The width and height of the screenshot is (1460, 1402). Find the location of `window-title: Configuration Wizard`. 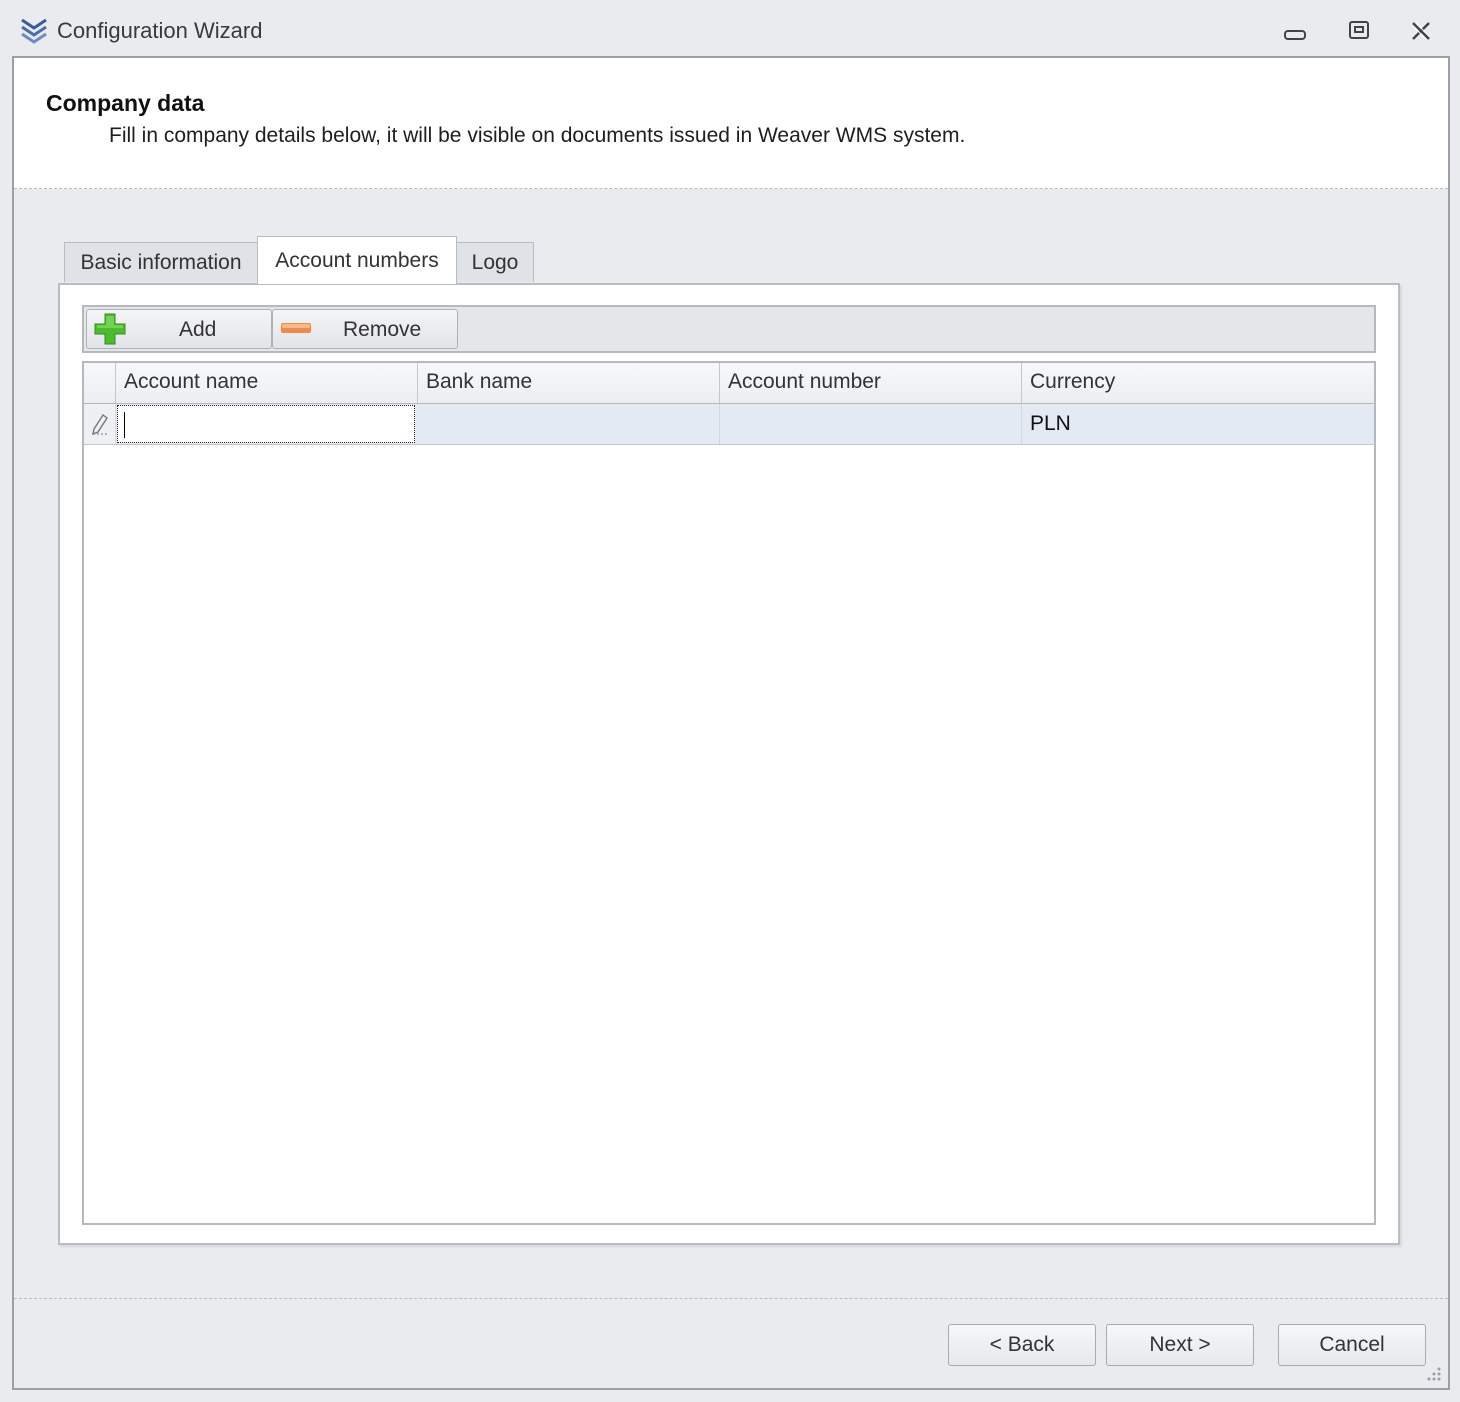

window-title: Configuration Wizard is located at coordinates (160, 30).